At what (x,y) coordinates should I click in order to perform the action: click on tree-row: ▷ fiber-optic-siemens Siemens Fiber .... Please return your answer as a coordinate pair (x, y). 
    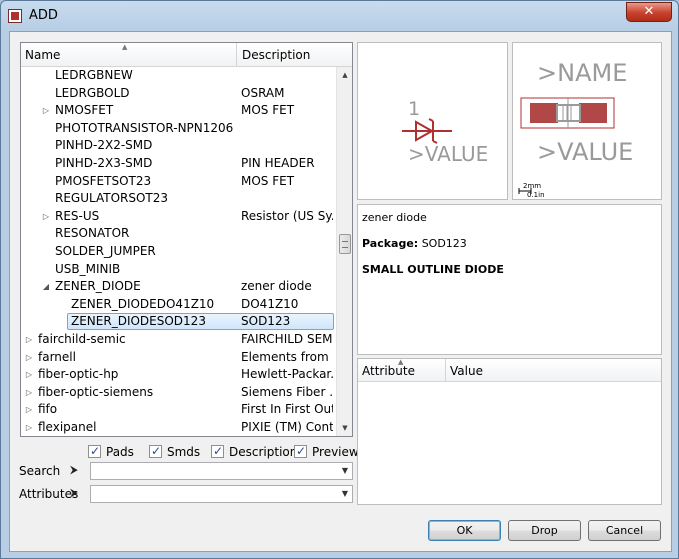
    Looking at the image, I should click on (179, 393).